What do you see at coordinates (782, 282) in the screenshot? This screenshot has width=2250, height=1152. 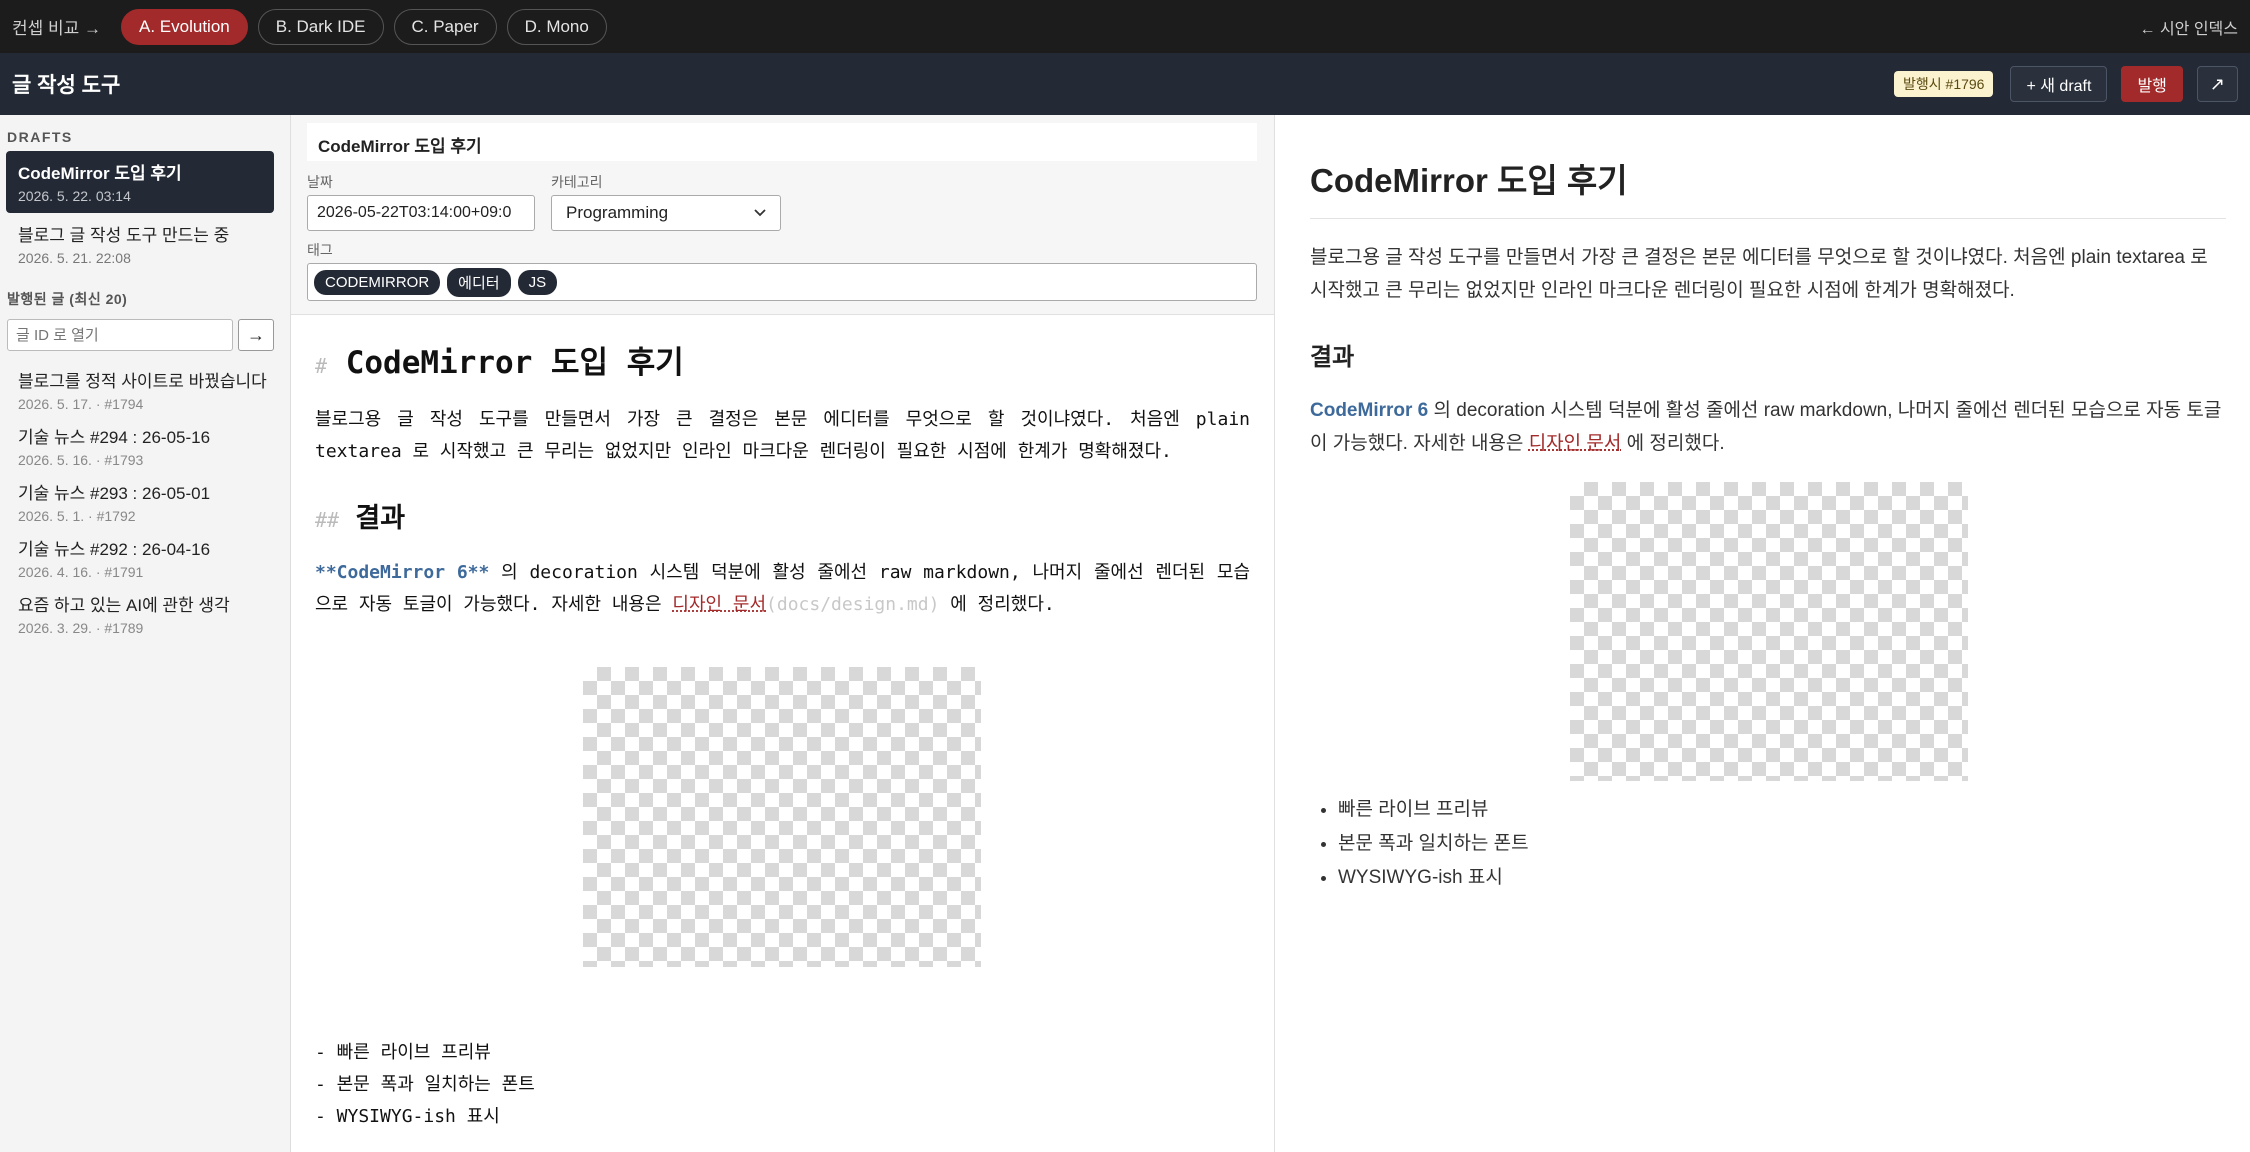 I see `tags-input: CODEMIRROR 에디터 JS` at bounding box center [782, 282].